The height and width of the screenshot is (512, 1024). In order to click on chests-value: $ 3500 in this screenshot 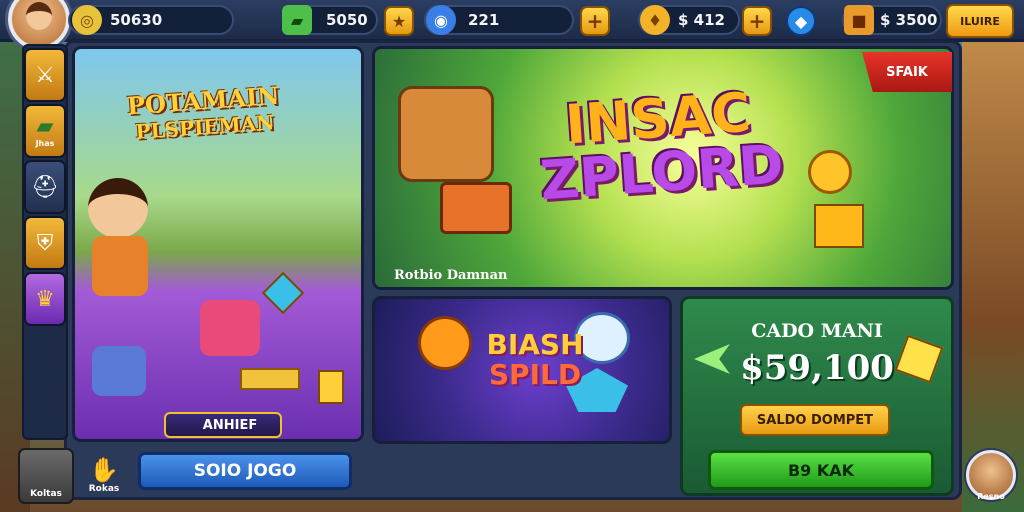, I will do `click(909, 20)`.